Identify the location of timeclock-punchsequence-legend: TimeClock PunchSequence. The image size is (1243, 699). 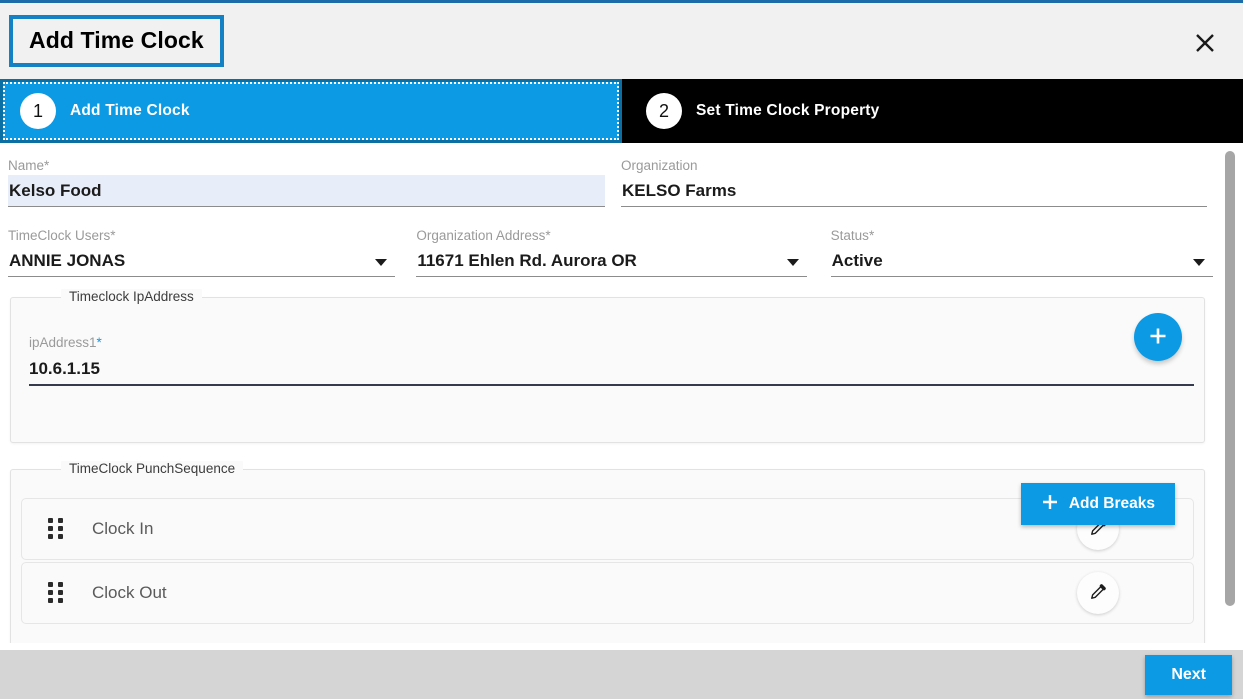
(152, 468).